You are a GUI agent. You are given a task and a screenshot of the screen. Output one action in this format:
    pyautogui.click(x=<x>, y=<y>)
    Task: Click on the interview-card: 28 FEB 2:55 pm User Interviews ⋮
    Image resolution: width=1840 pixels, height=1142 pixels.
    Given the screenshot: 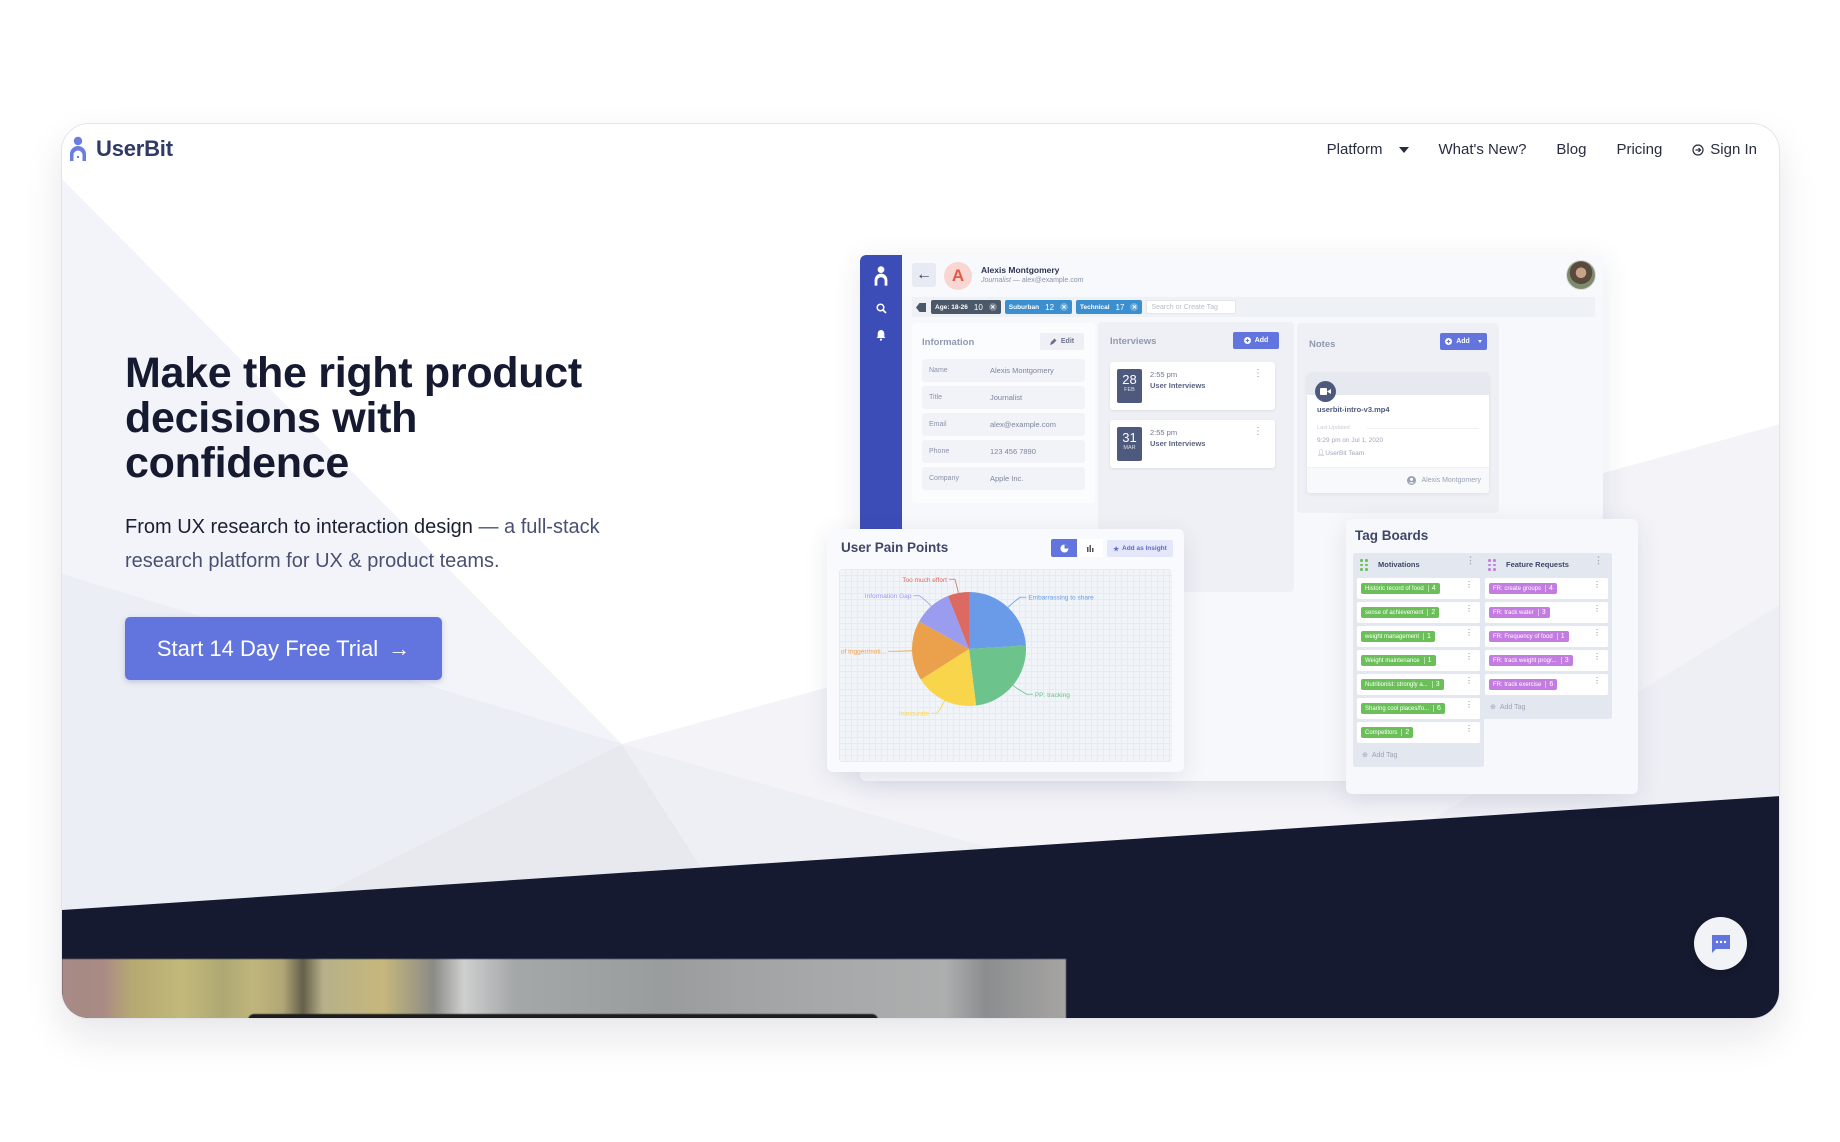 What is the action you would take?
    pyautogui.click(x=1192, y=386)
    